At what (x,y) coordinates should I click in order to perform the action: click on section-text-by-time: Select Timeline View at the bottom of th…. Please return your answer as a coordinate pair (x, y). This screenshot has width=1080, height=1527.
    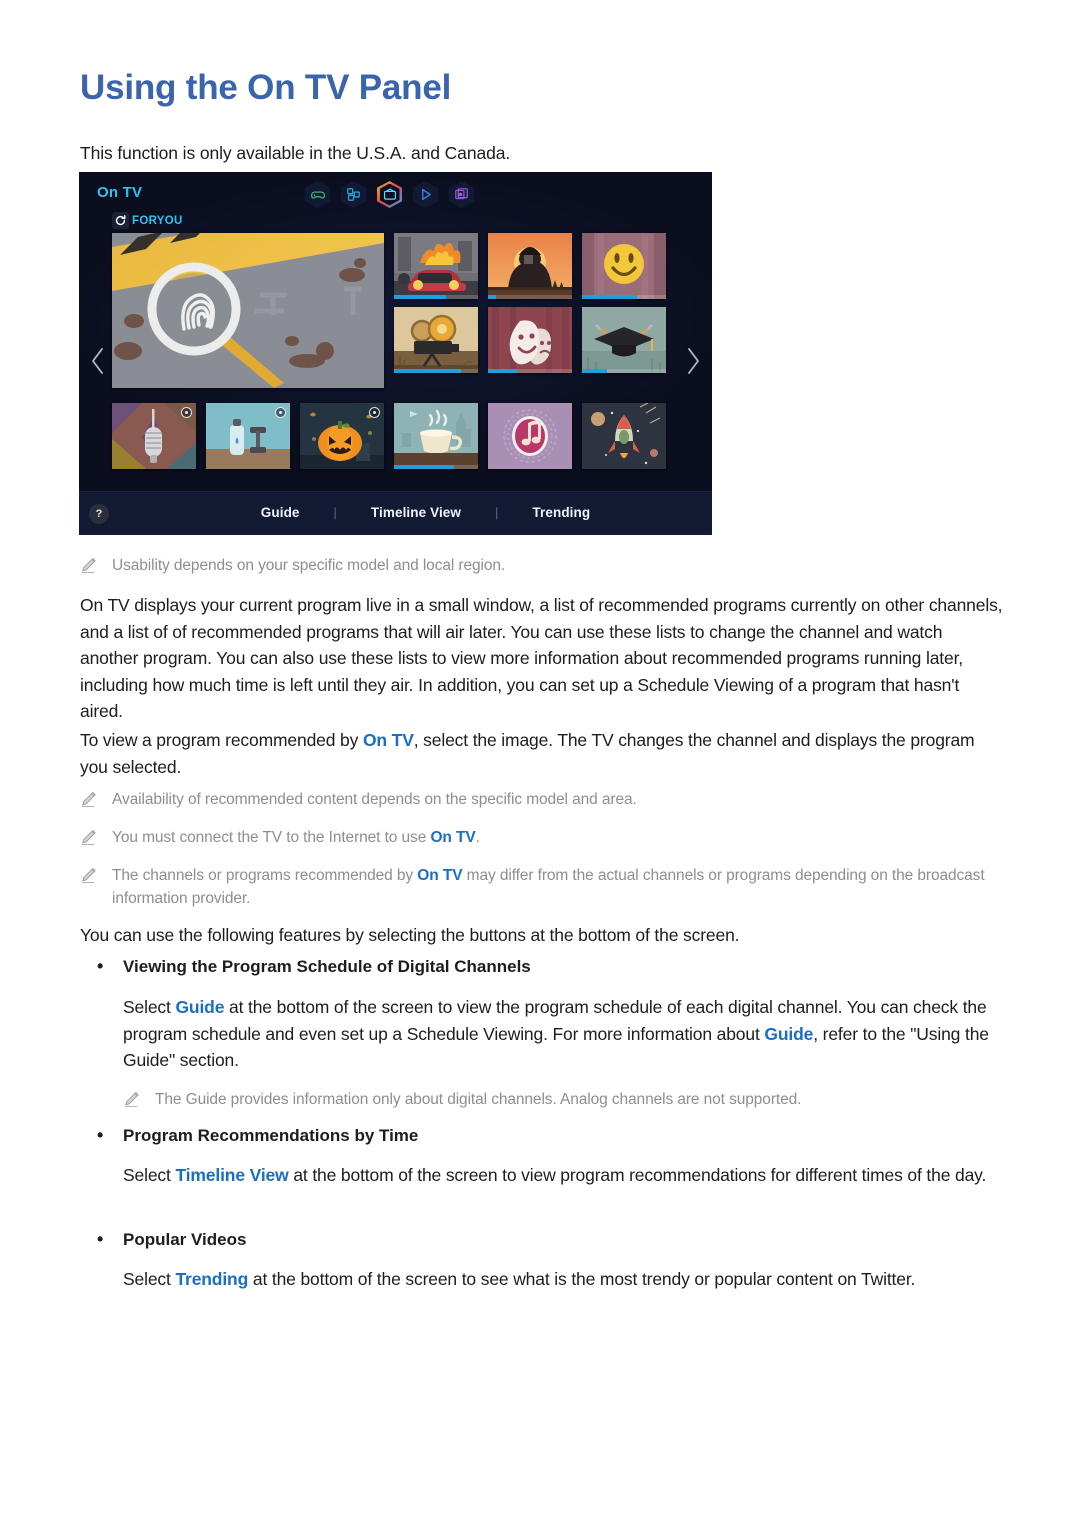
    Looking at the image, I should click on (564, 1175).